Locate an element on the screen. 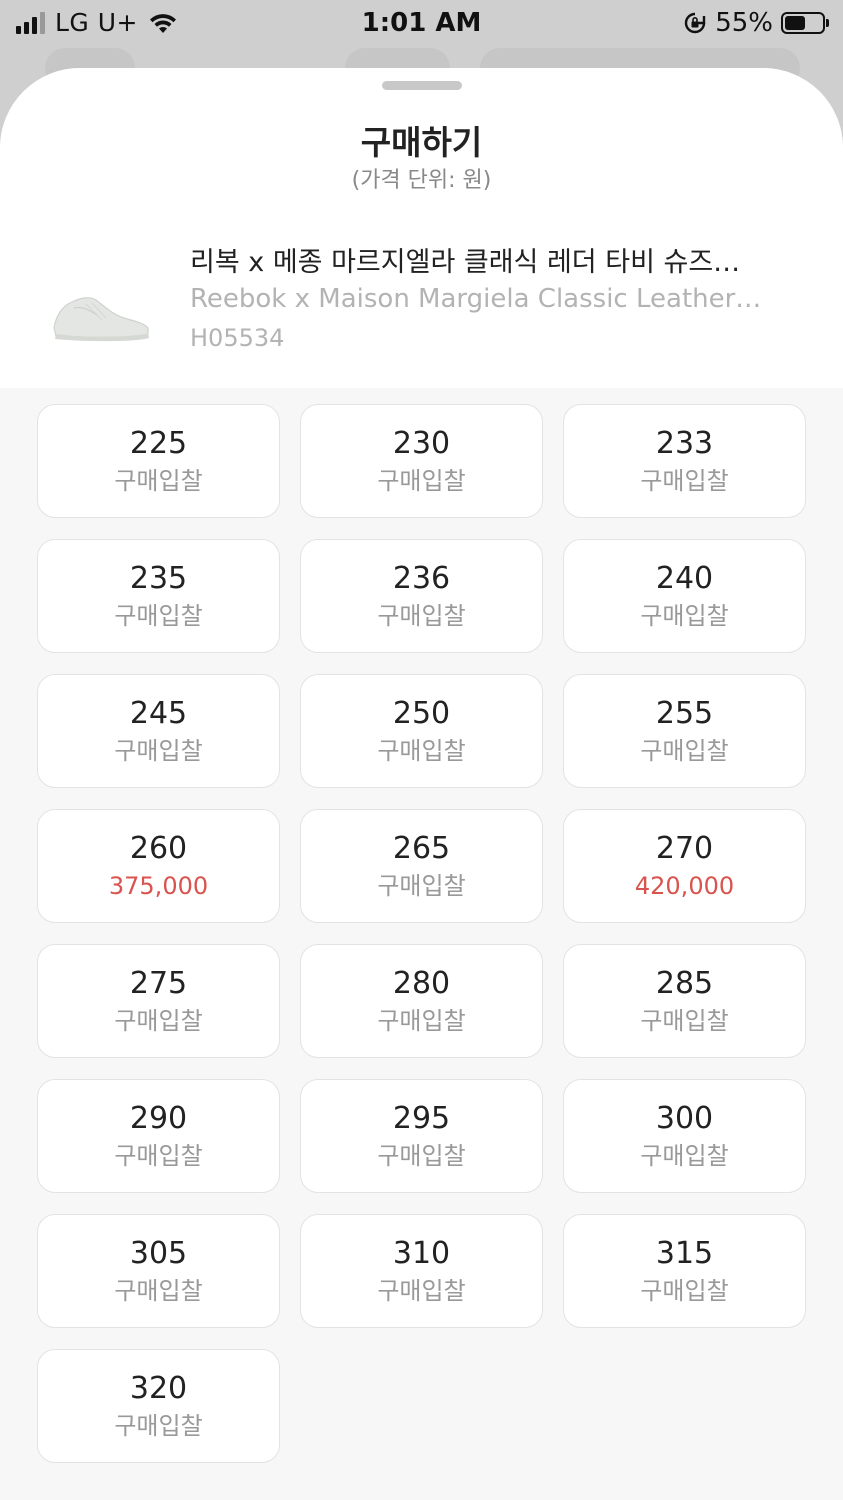 The image size is (843, 1500). size-label: 295 is located at coordinates (421, 1118).